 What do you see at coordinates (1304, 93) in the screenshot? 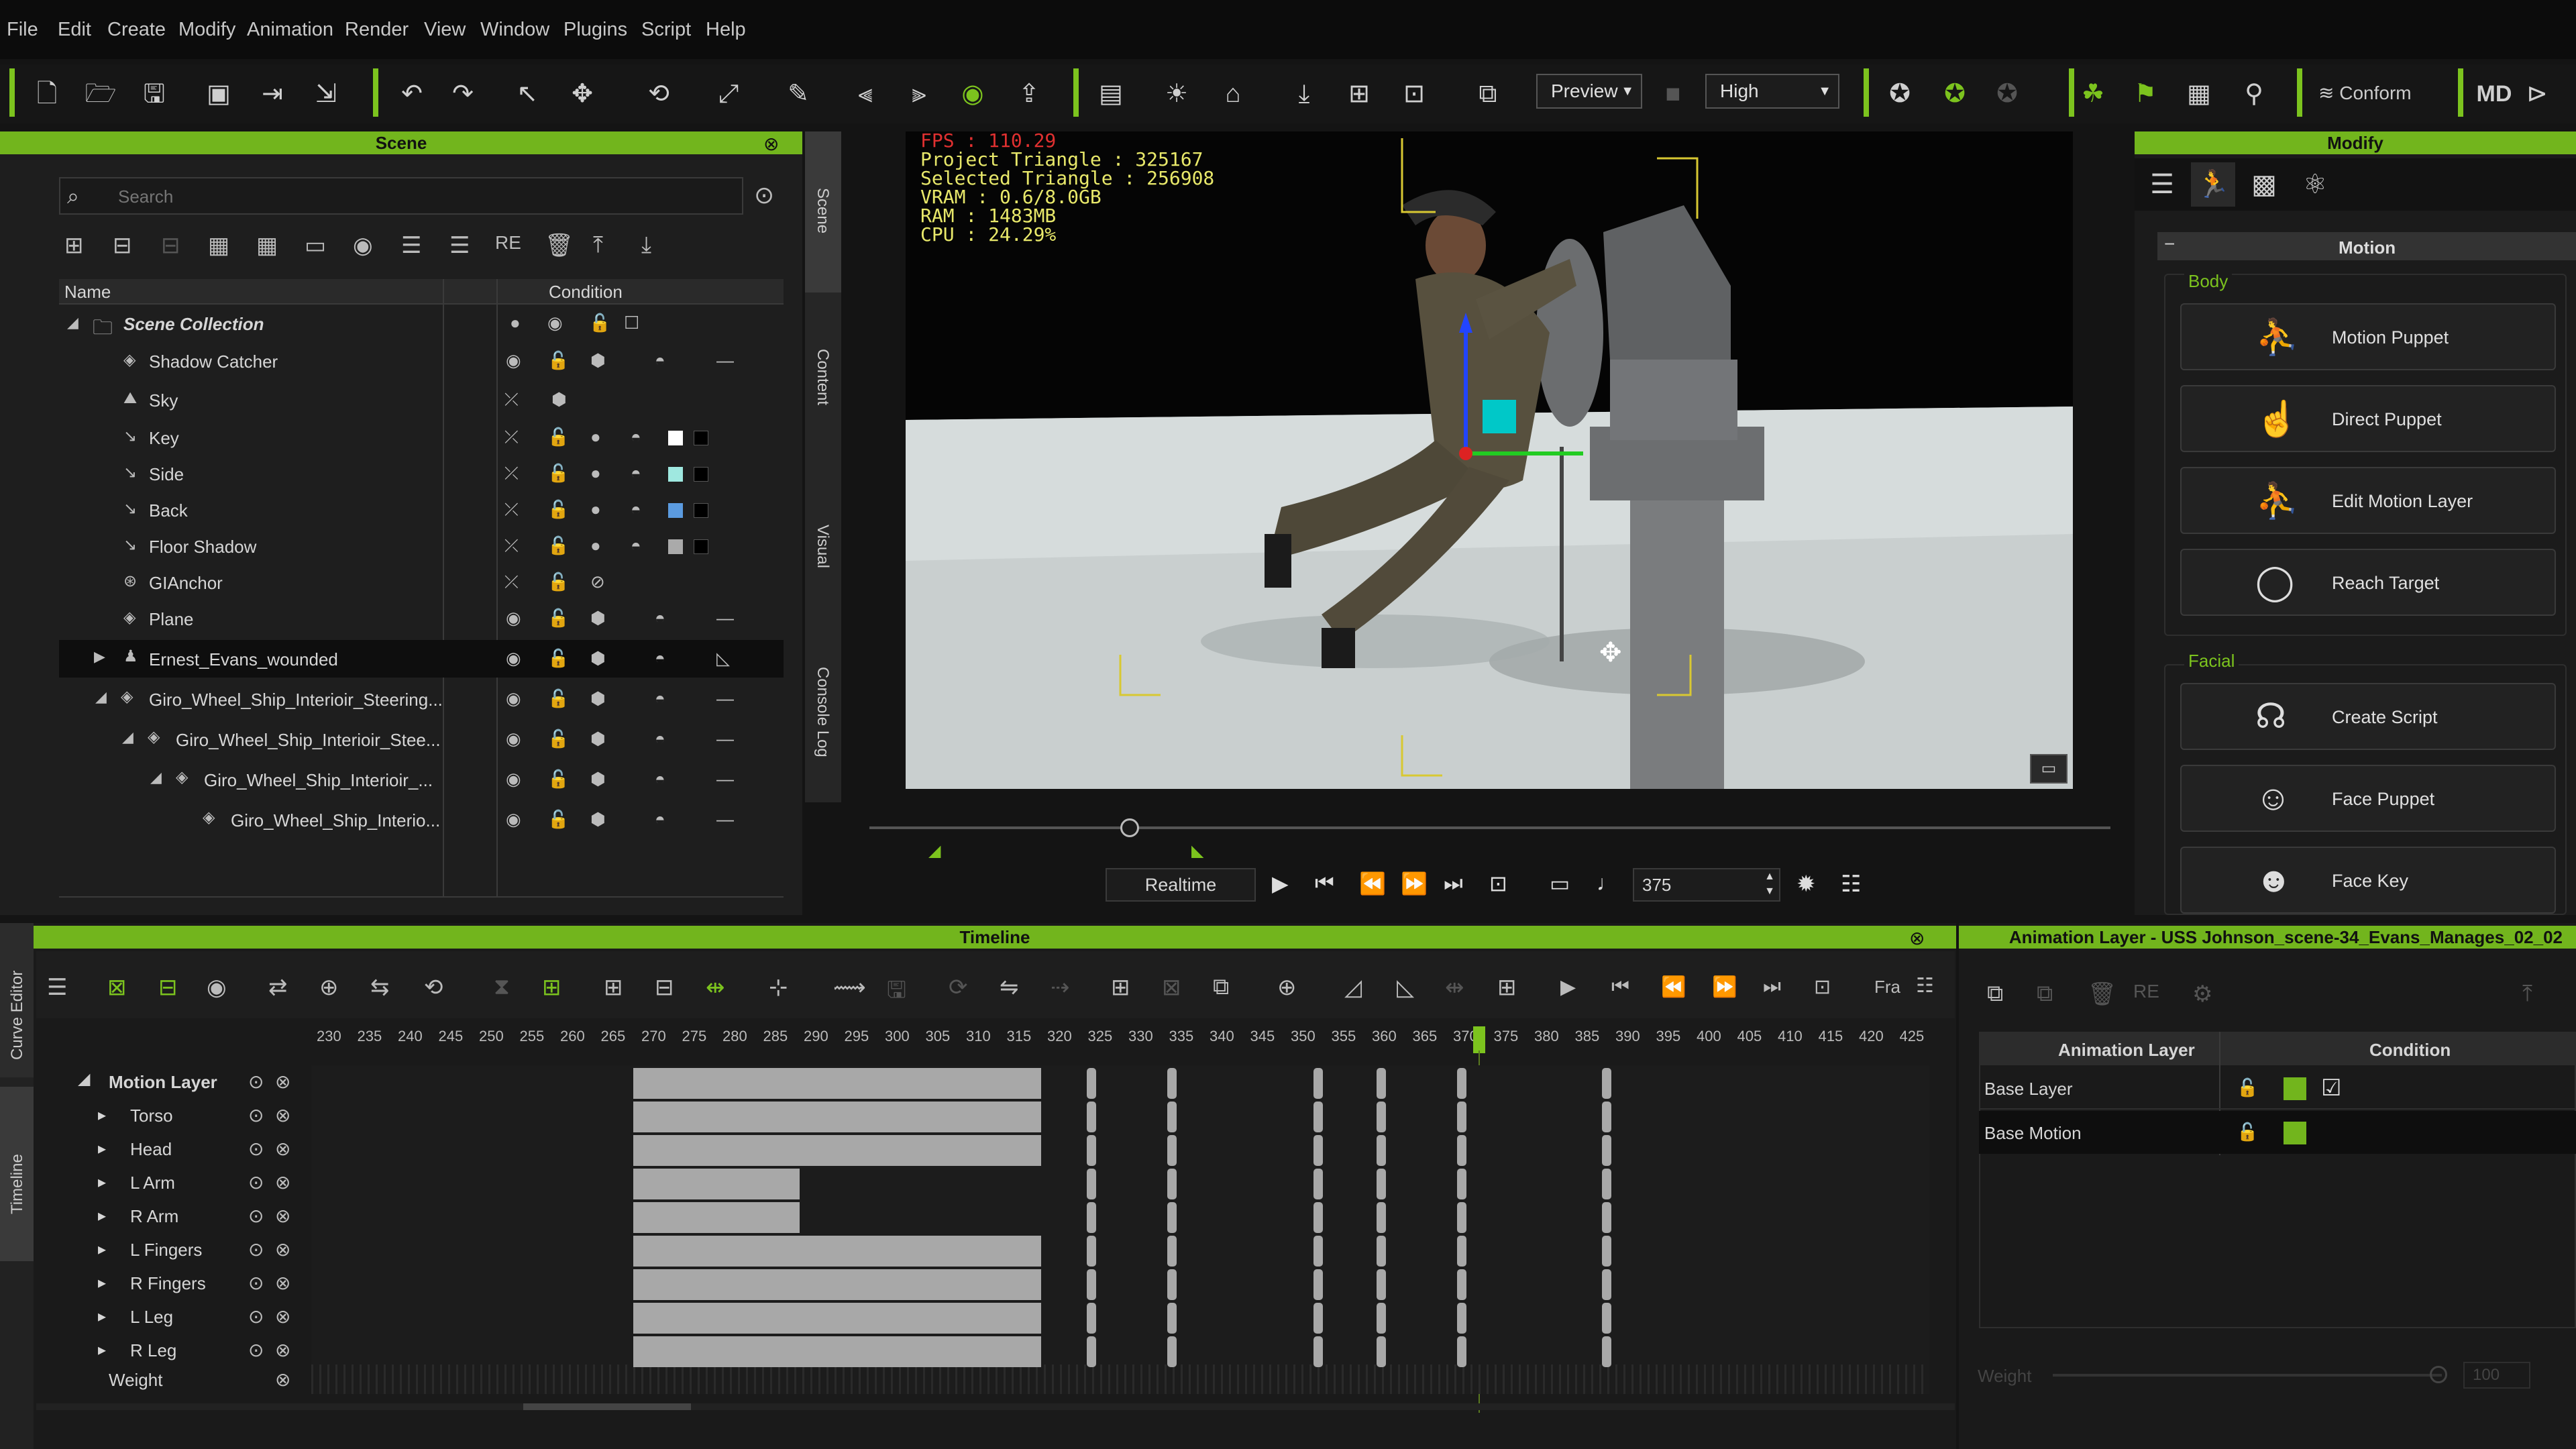
I see `fit-icon: ⤓` at bounding box center [1304, 93].